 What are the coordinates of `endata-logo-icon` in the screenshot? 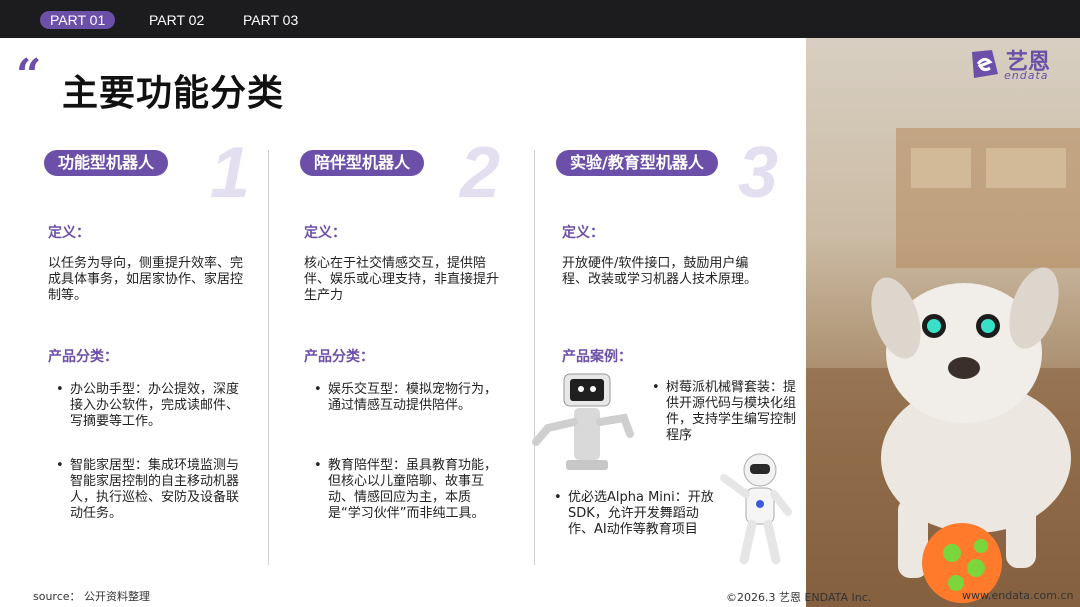 It's located at (985, 64).